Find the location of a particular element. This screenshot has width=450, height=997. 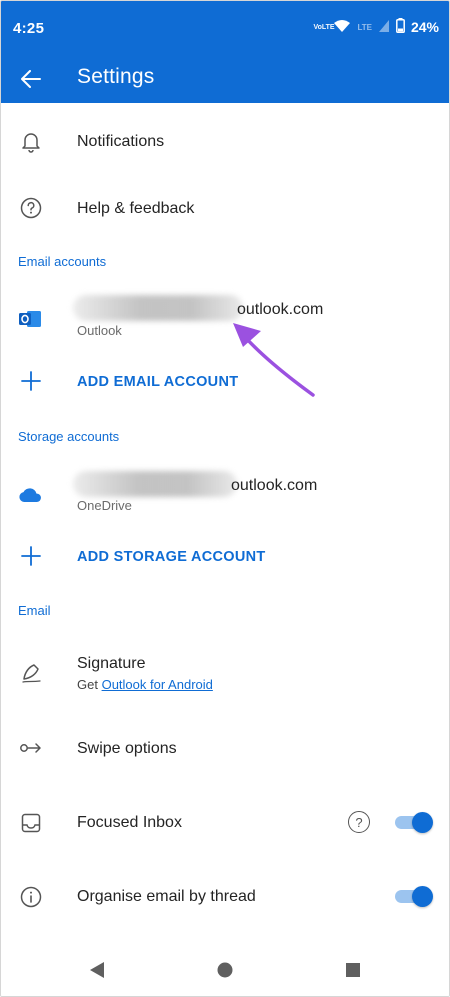

arrow-left-icon is located at coordinates (31, 79).